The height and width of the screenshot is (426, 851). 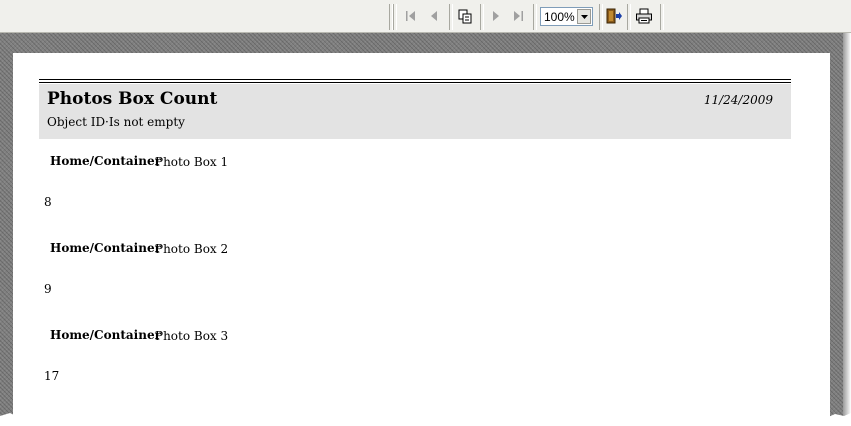 What do you see at coordinates (52, 376) in the screenshot?
I see `group-count: 17` at bounding box center [52, 376].